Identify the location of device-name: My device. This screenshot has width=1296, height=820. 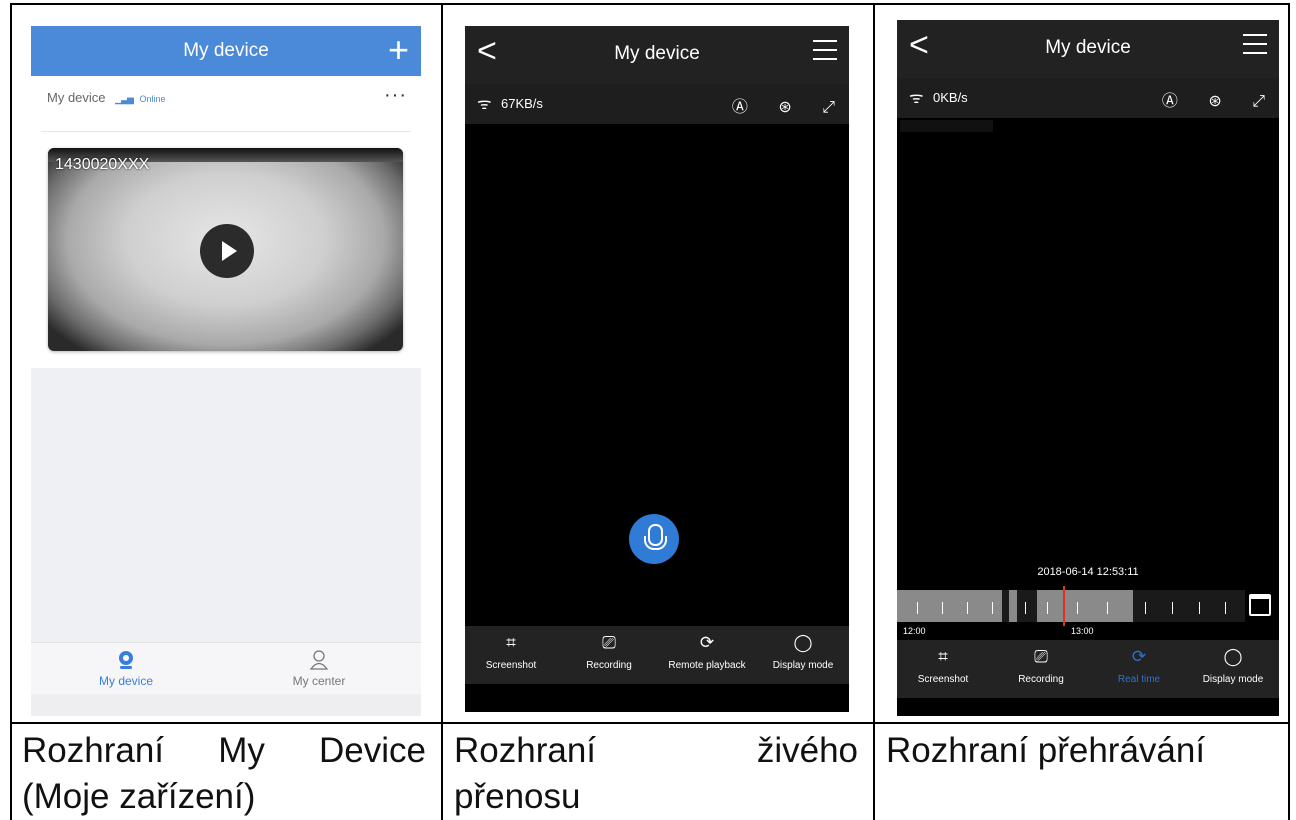
(76, 97).